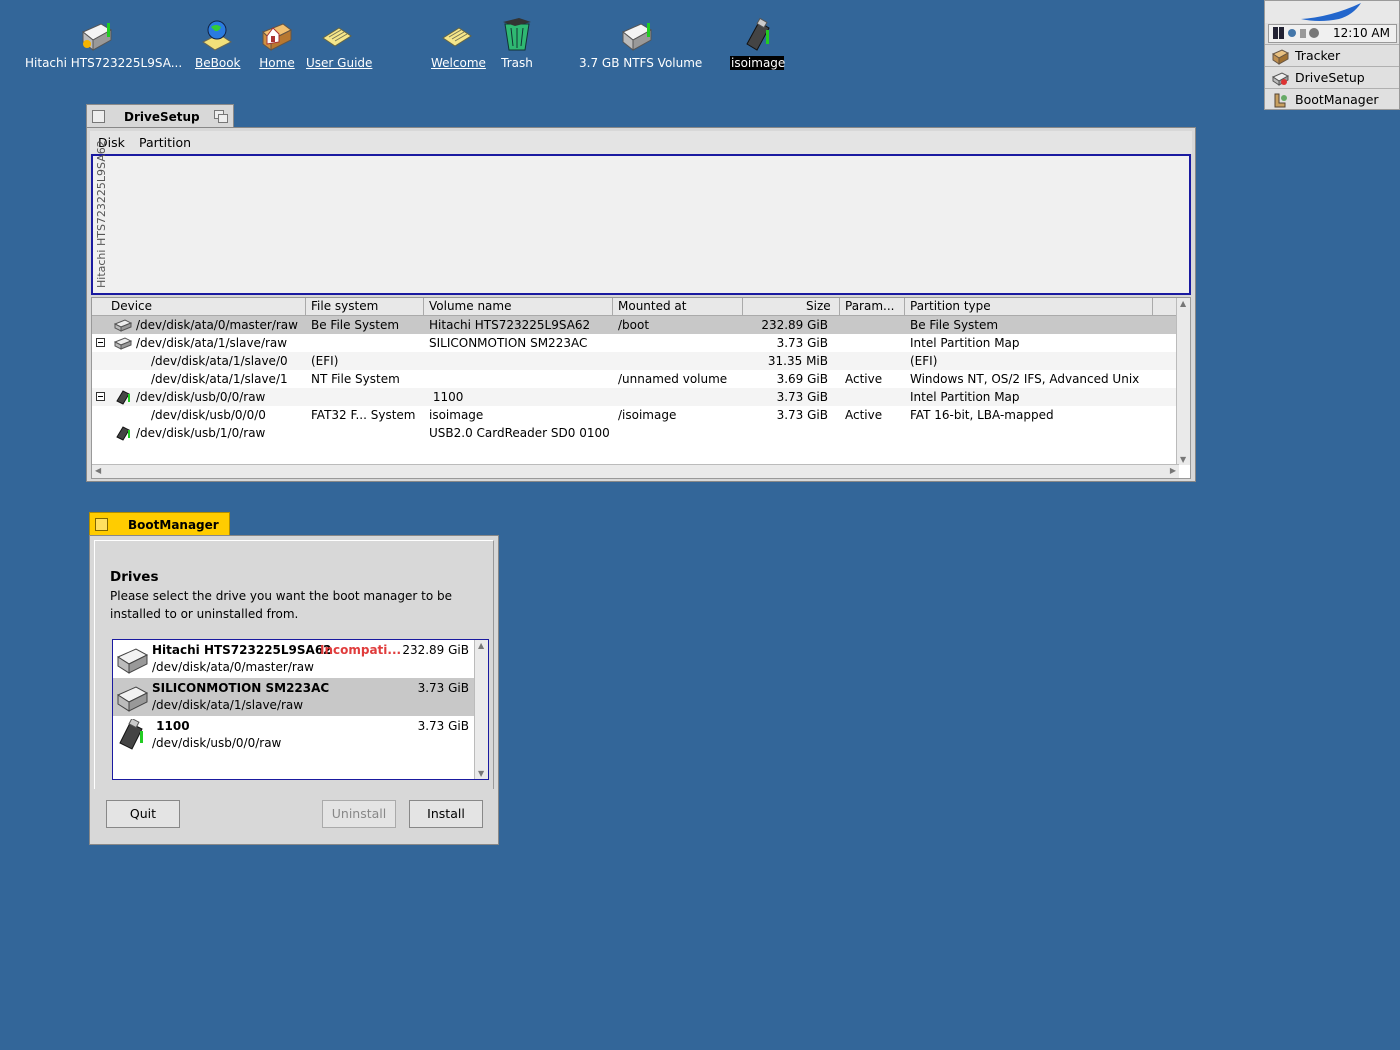 This screenshot has height=1050, width=1400. What do you see at coordinates (802, 379) in the screenshot?
I see `cell-size: 3.69 GiB` at bounding box center [802, 379].